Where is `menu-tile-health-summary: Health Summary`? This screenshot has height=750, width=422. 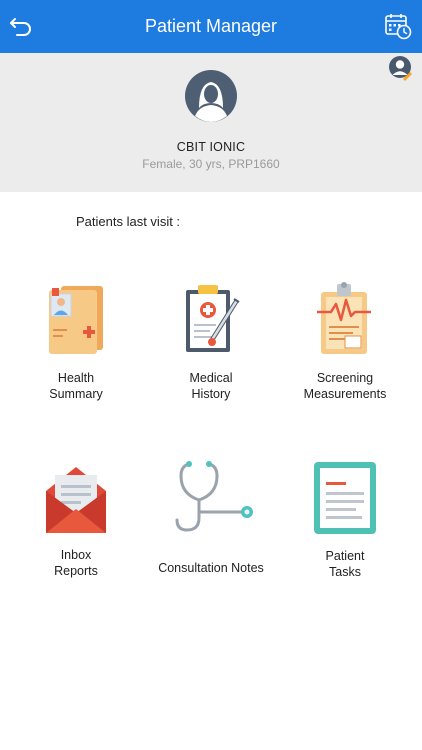
menu-tile-health-summary: Health Summary is located at coordinates (76, 342).